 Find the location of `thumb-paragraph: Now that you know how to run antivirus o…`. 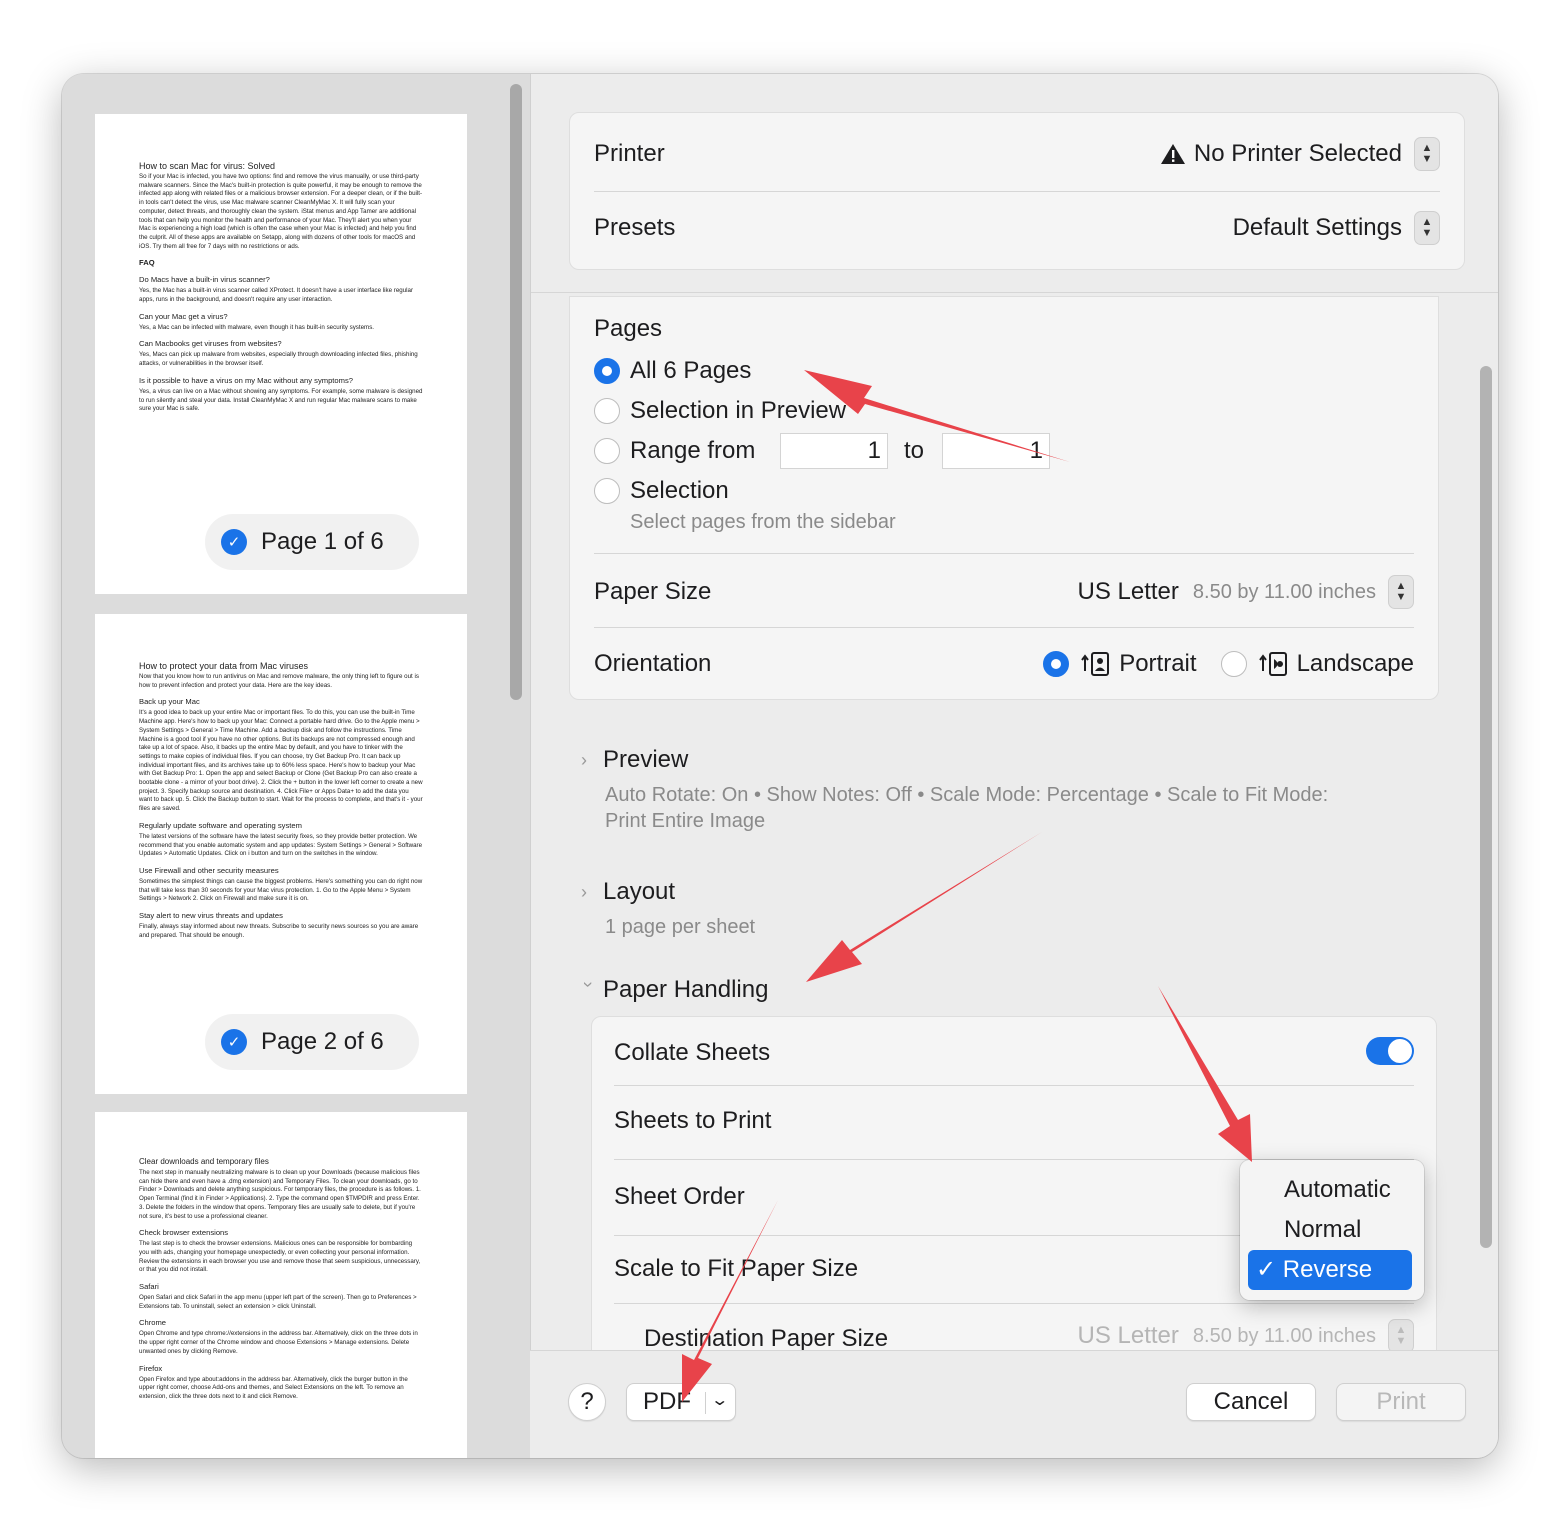

thumb-paragraph: Now that you know how to run antivirus o… is located at coordinates (279, 681).